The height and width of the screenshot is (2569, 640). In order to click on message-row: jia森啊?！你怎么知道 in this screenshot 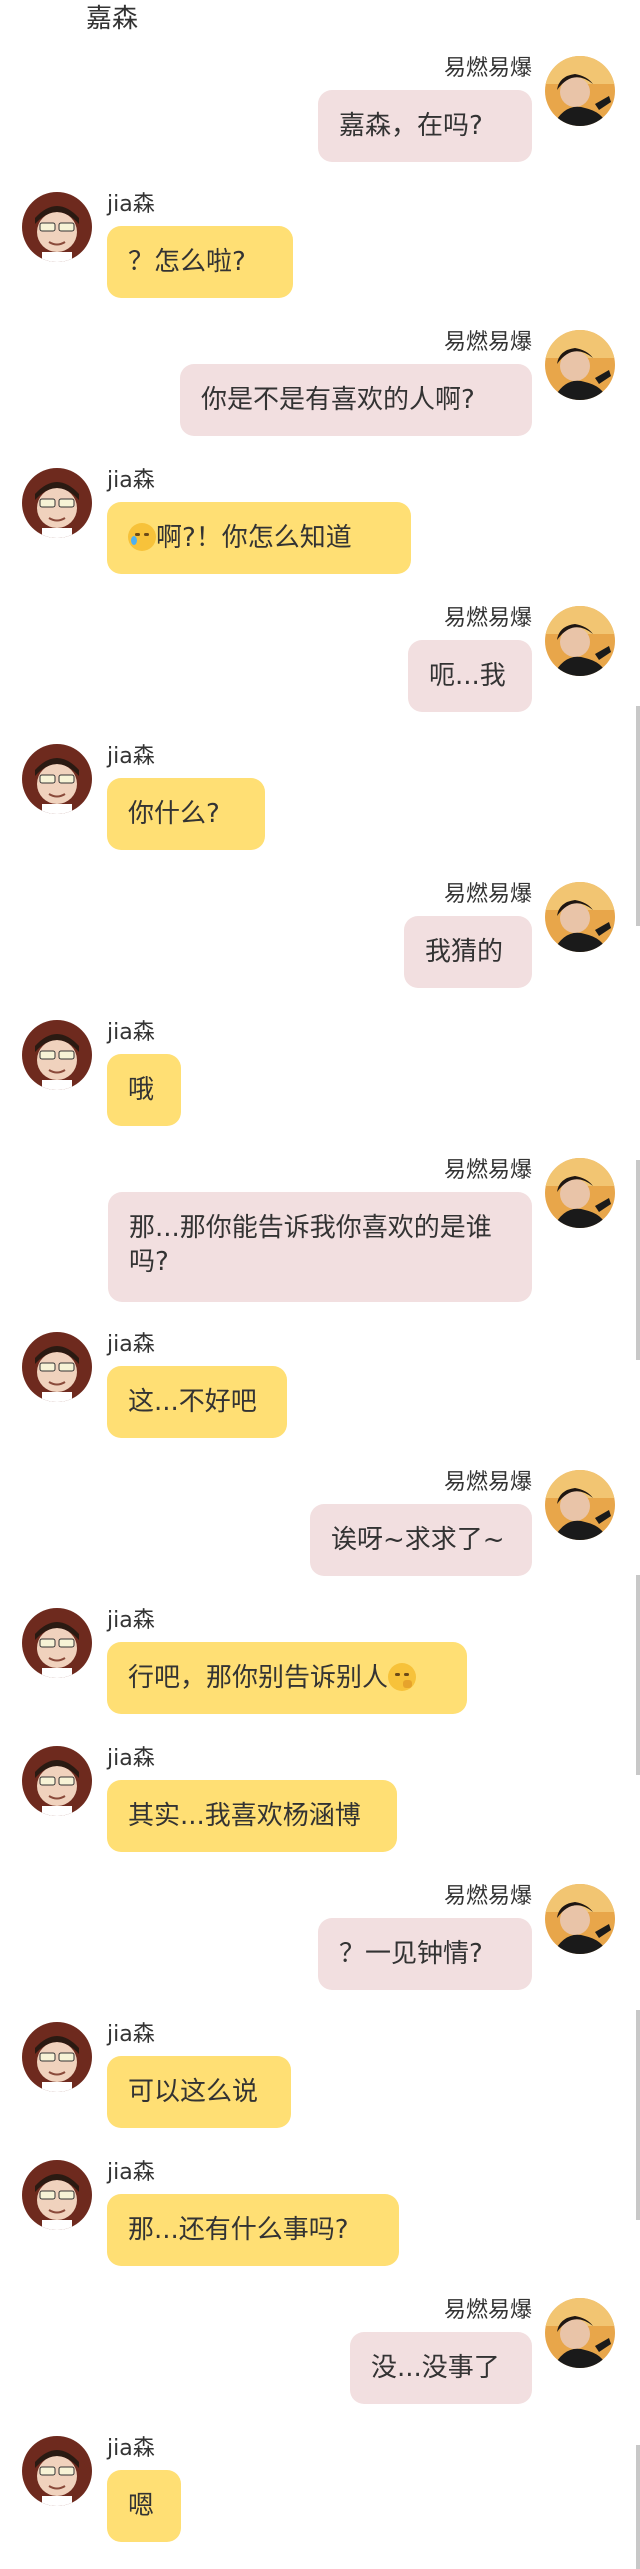, I will do `click(320, 524)`.